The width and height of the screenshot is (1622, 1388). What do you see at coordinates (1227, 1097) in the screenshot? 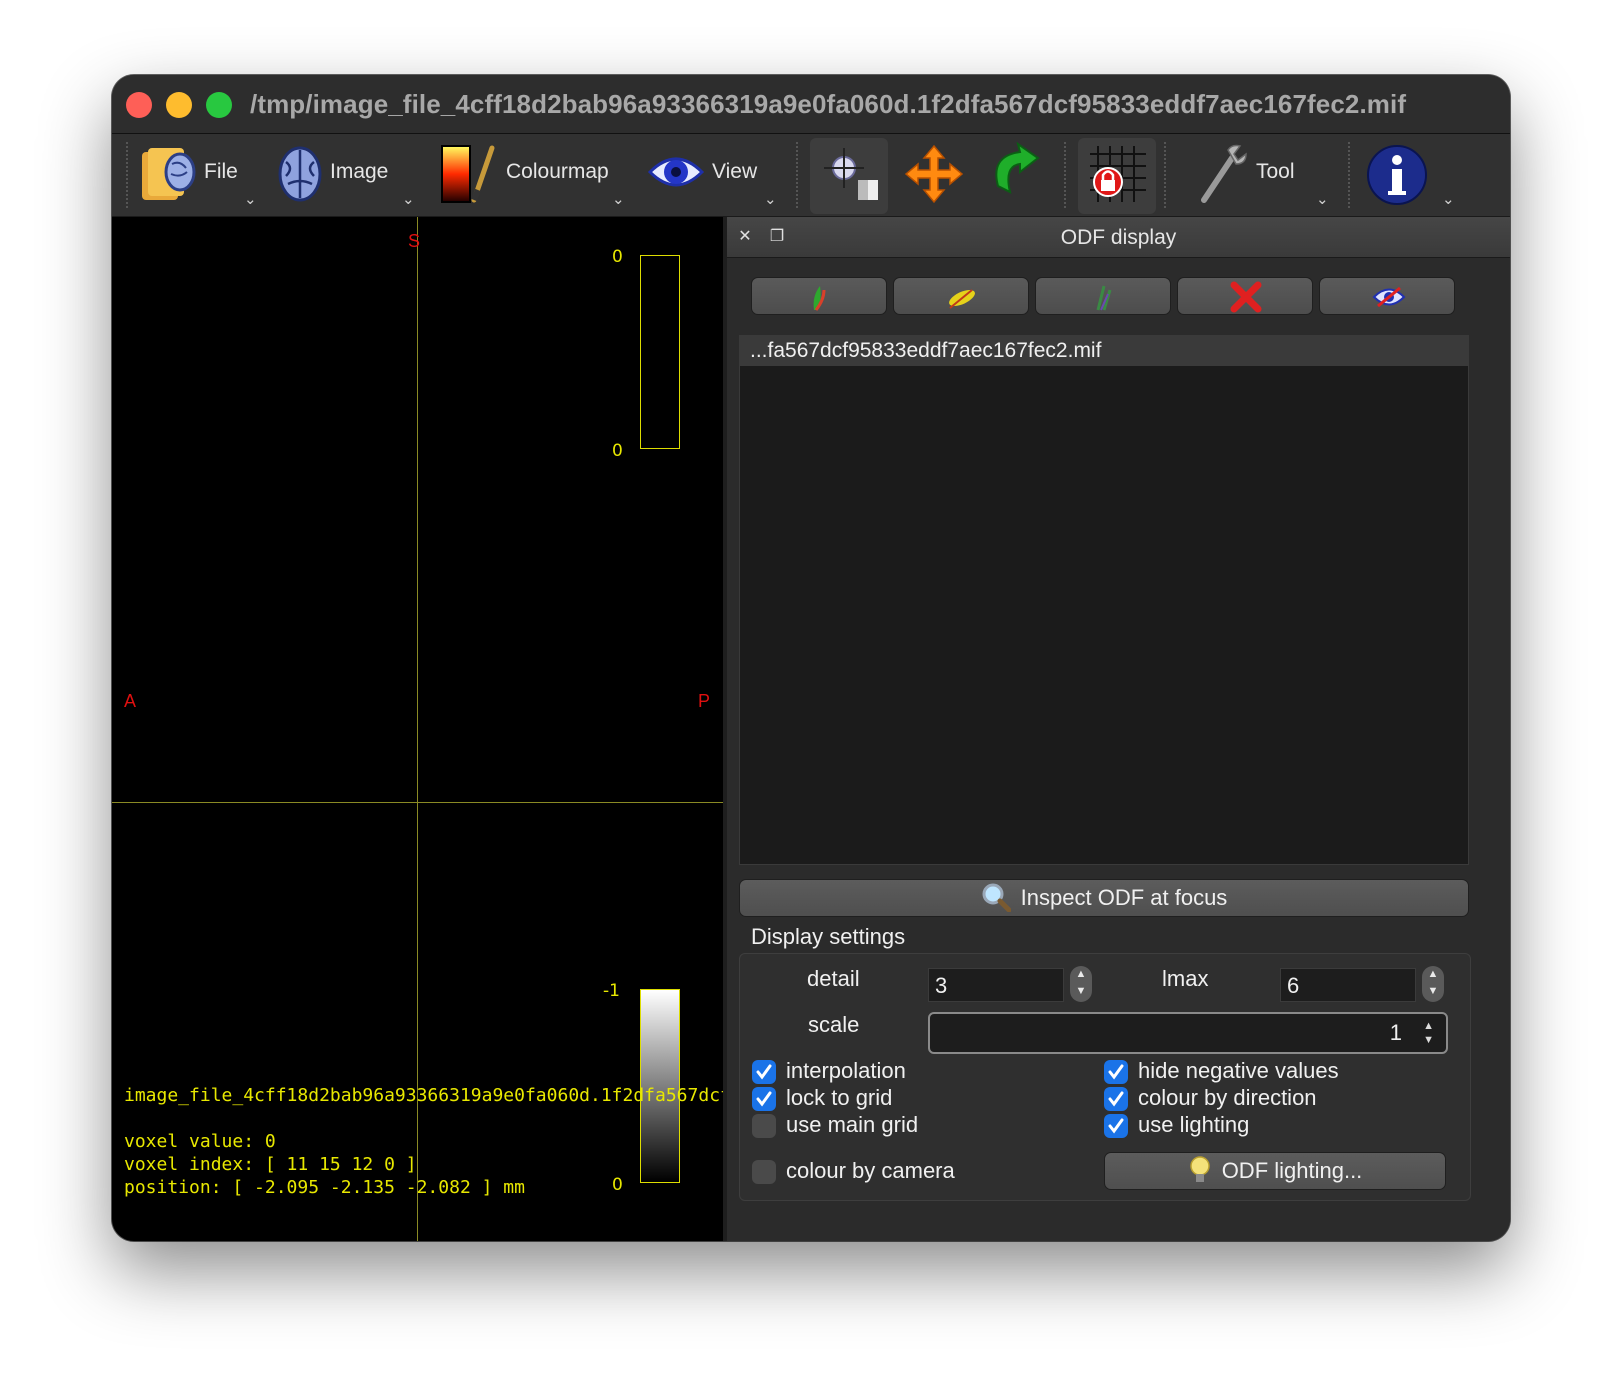
I see `colour-by-direction-label: colour by direction` at bounding box center [1227, 1097].